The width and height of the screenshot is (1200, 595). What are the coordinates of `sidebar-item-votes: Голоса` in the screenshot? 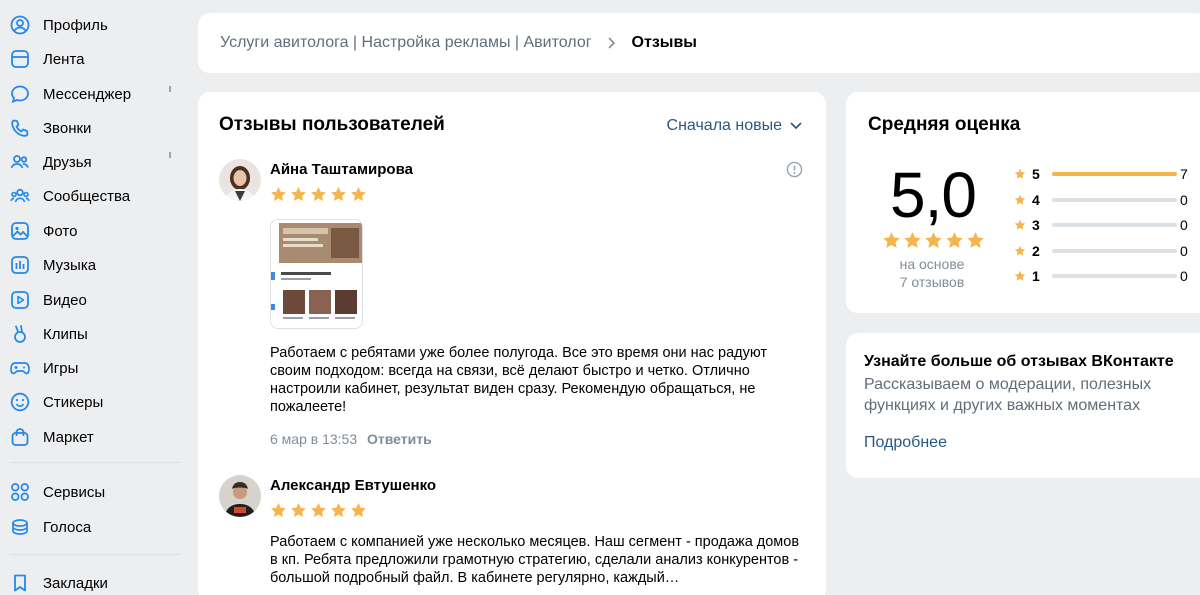 It's located at (90, 527).